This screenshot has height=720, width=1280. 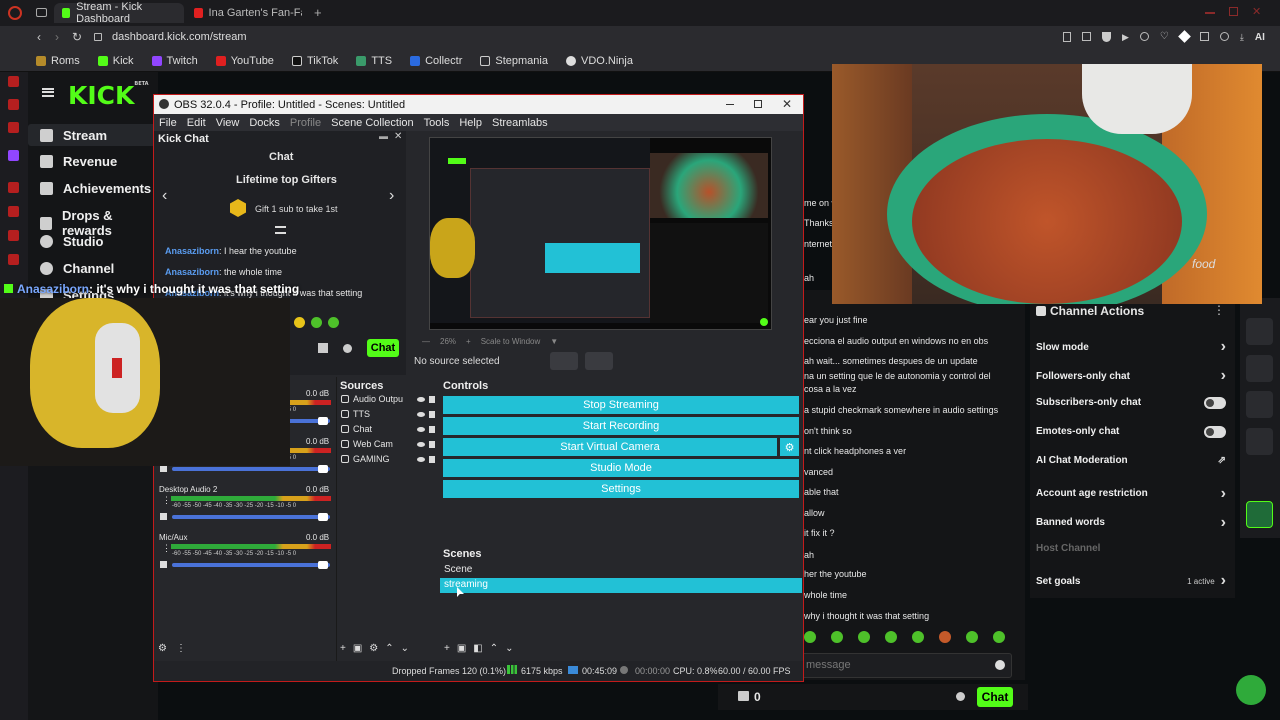 I want to click on tab-kick-dashboard: Stream - Kick Dashboard, so click(x=119, y=13).